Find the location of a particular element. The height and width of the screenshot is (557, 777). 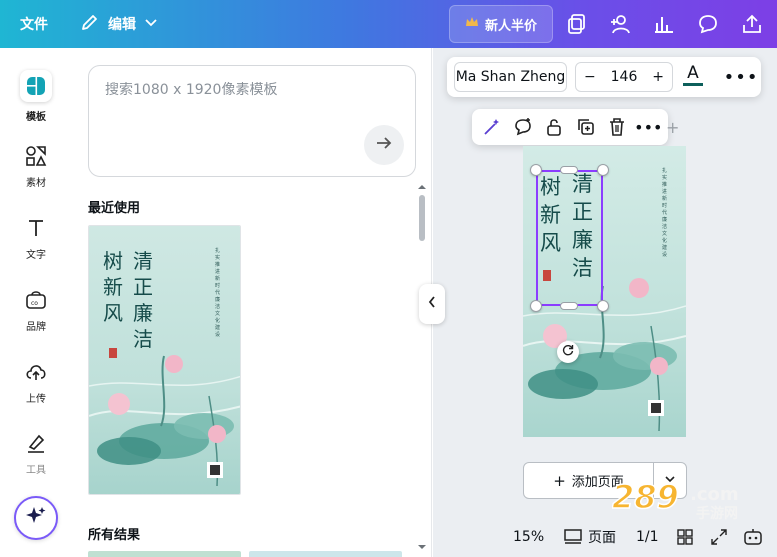

rail-item-brand: co 品牌 is located at coordinates (36, 310).